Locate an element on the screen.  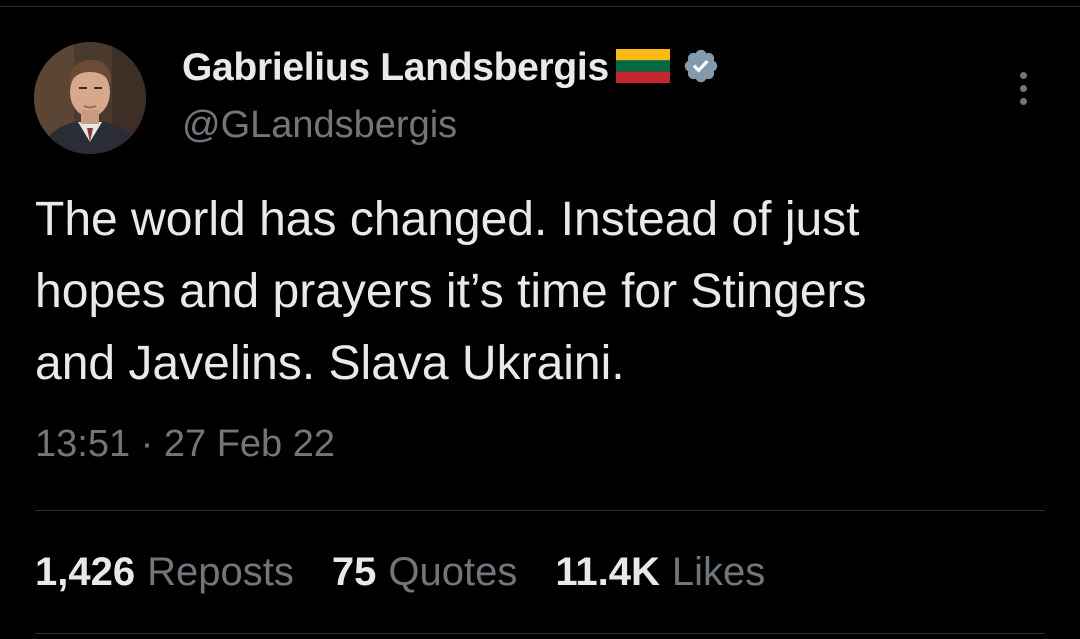
tweet-text-line: The world has changed. Instead of just is located at coordinates (447, 219).